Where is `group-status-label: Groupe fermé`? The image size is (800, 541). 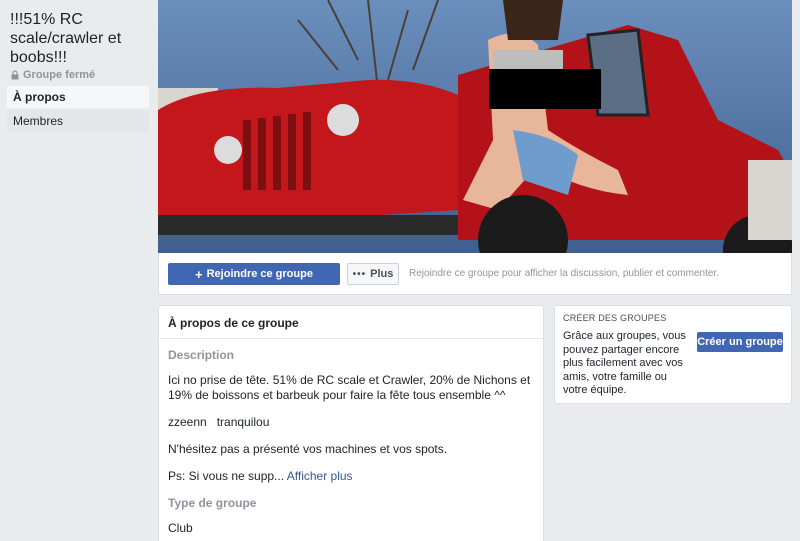
group-status-label: Groupe fermé is located at coordinates (59, 75).